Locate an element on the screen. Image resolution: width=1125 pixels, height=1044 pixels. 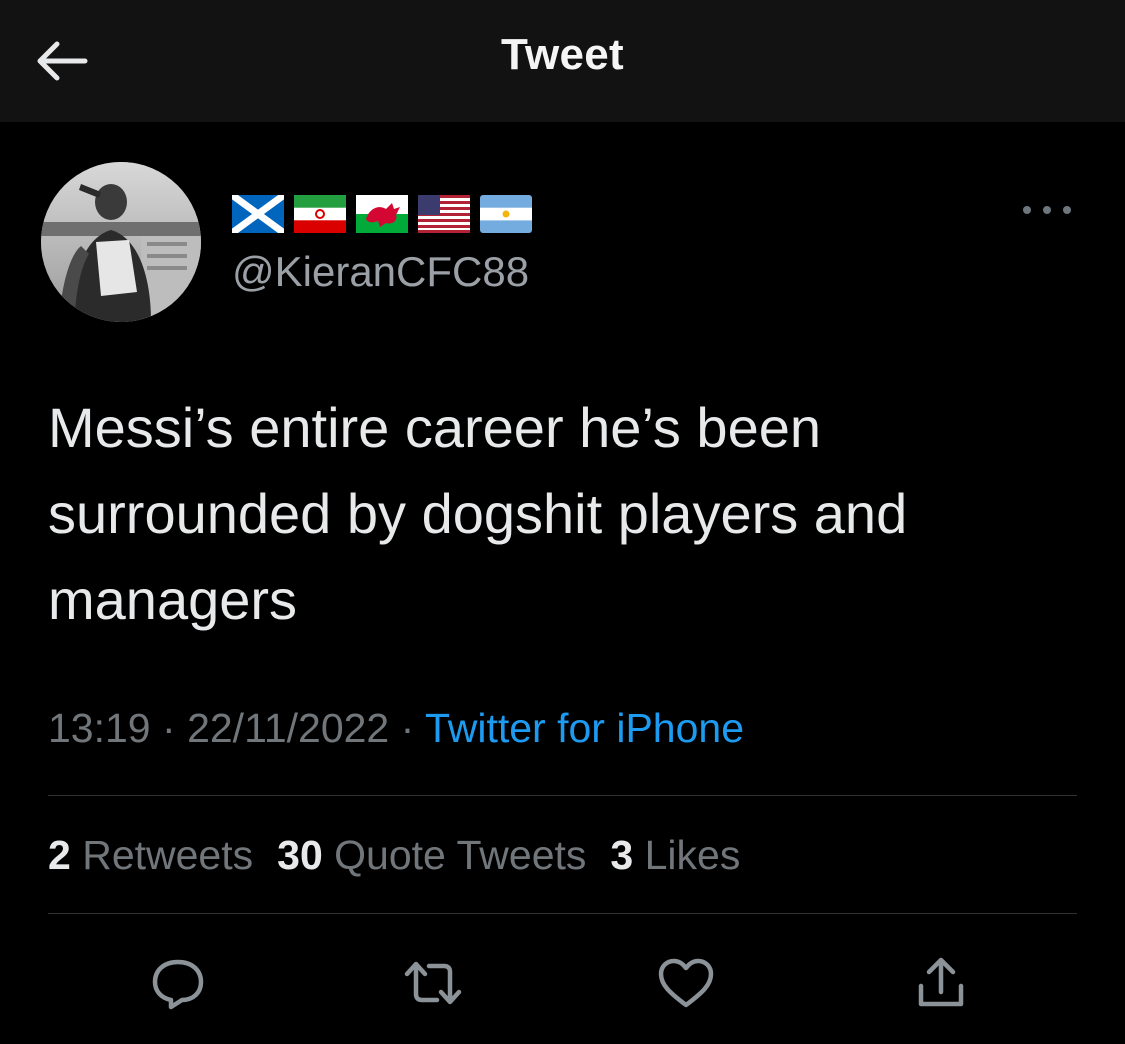
likes-stat: 3 Likes is located at coordinates (675, 855).